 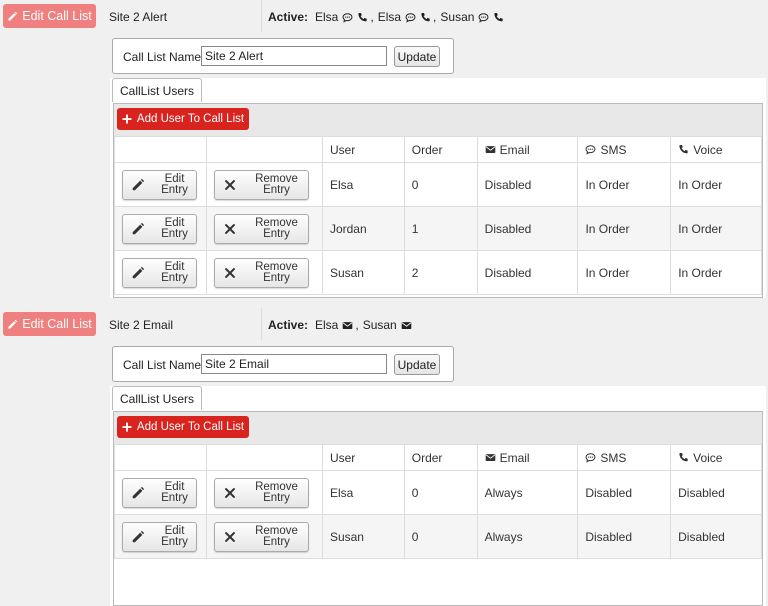 I want to click on call-list-name: Site 2 Email, so click(x=141, y=325).